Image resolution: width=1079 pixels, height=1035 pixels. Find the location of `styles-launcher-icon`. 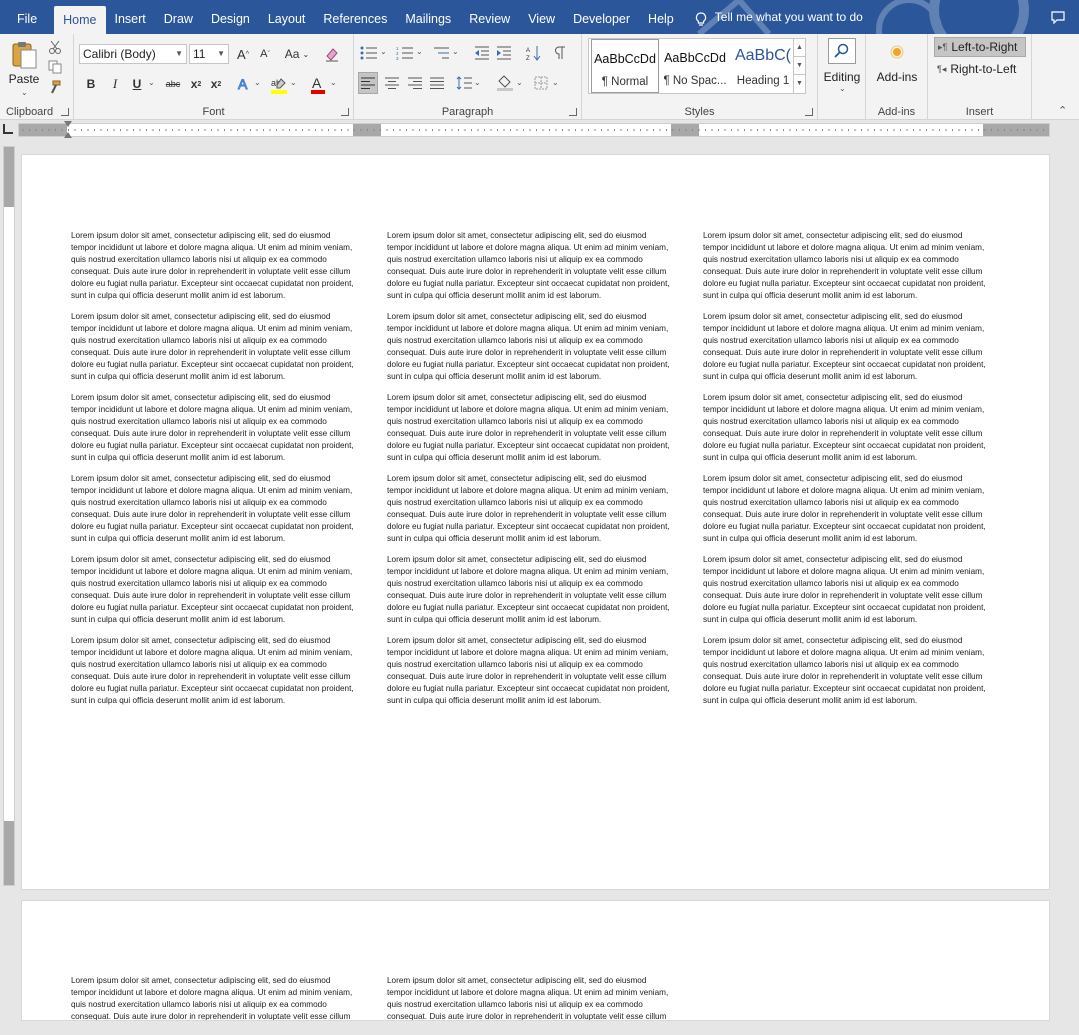

styles-launcher-icon is located at coordinates (809, 112).